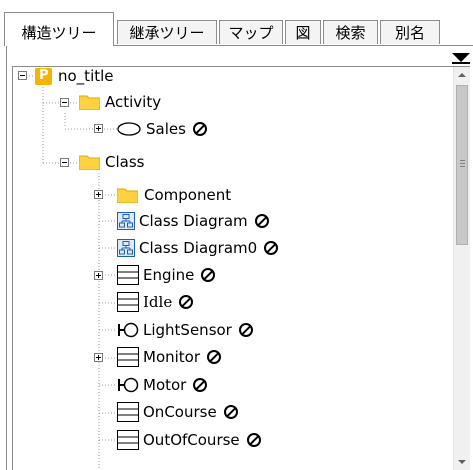  Describe the element at coordinates (98, 128) in the screenshot. I see `sales-expand-toggle` at that location.